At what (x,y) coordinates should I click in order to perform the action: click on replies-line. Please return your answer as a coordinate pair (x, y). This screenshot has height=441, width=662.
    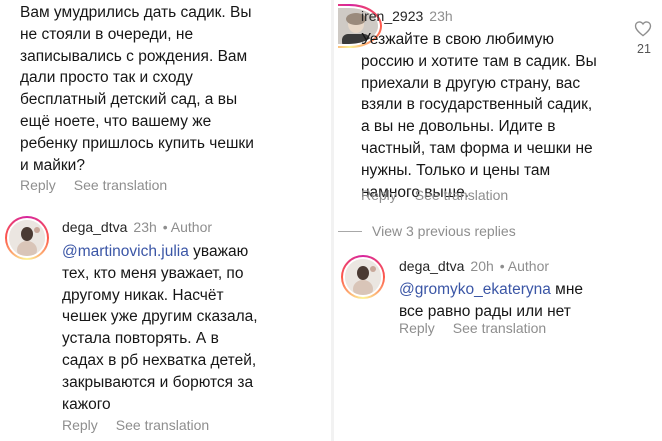
    Looking at the image, I should click on (350, 231).